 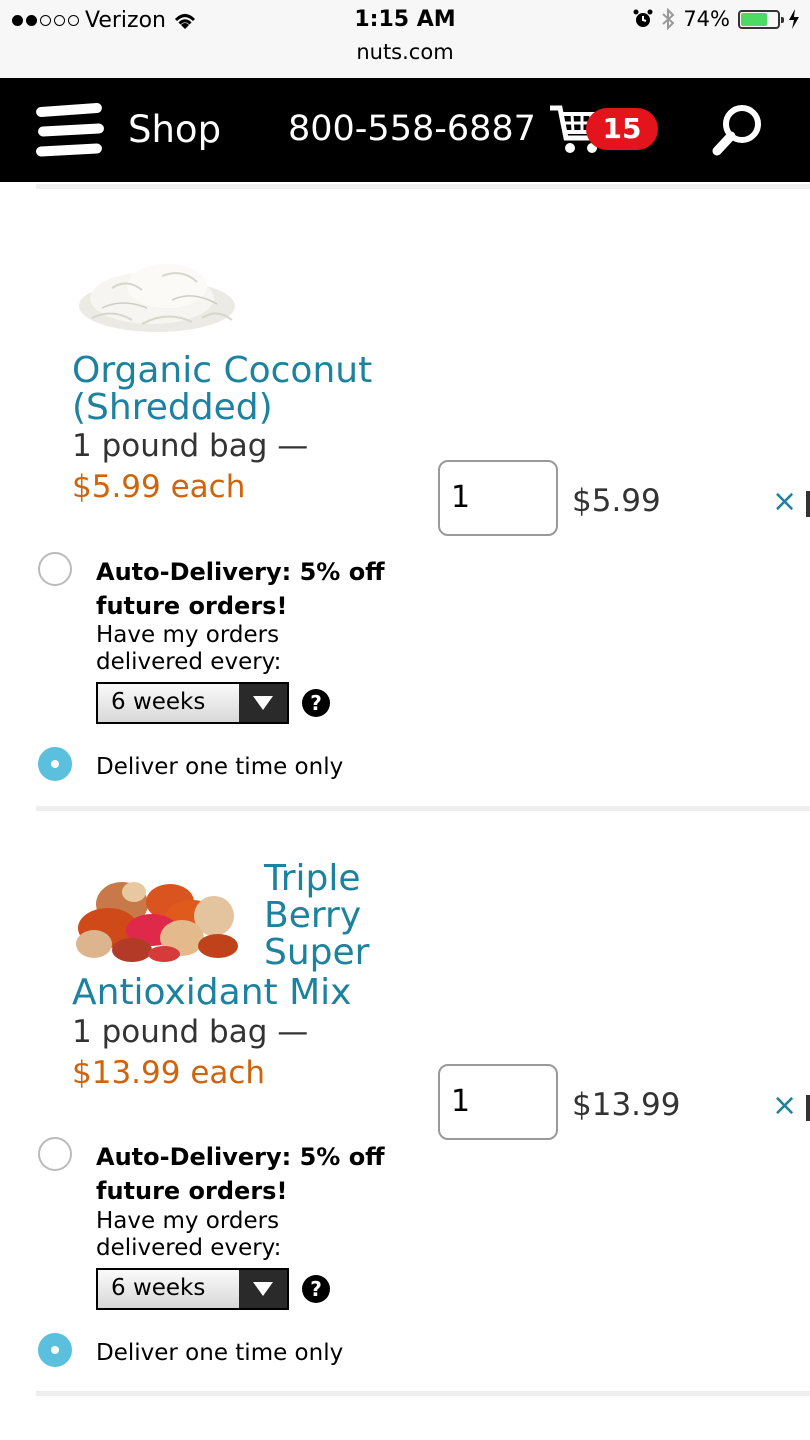 I want to click on phone-number: 800-558-6887, so click(x=412, y=129).